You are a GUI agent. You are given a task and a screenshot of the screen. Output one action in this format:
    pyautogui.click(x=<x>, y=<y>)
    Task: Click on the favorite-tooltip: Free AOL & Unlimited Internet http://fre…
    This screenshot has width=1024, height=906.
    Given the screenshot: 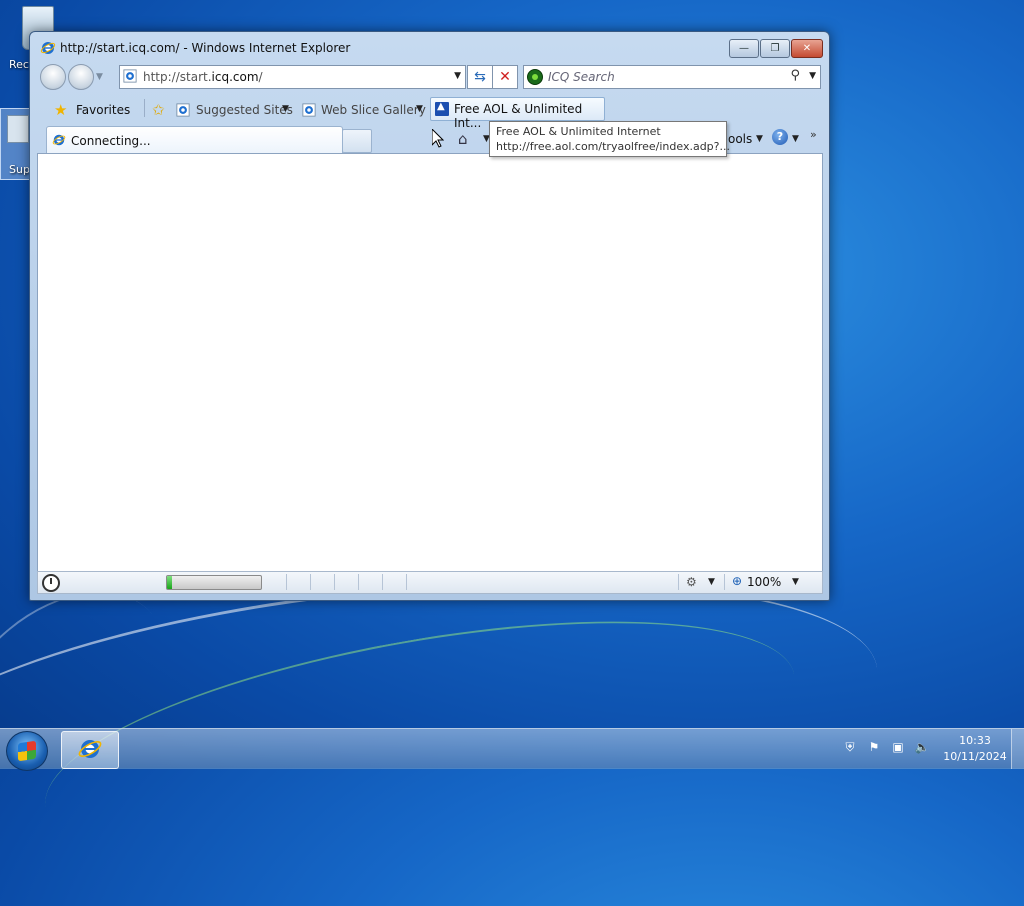 What is the action you would take?
    pyautogui.click(x=609, y=139)
    